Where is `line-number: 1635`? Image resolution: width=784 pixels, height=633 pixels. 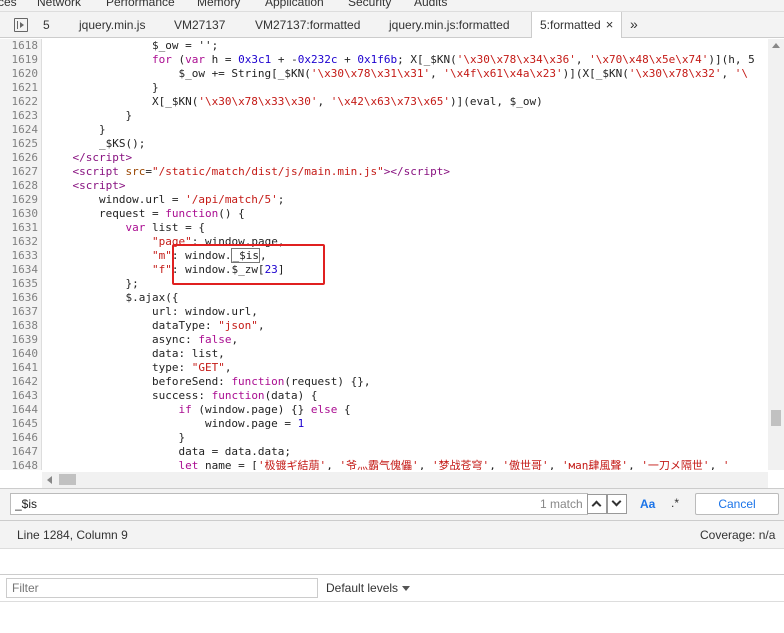
line-number: 1635 is located at coordinates (19, 284).